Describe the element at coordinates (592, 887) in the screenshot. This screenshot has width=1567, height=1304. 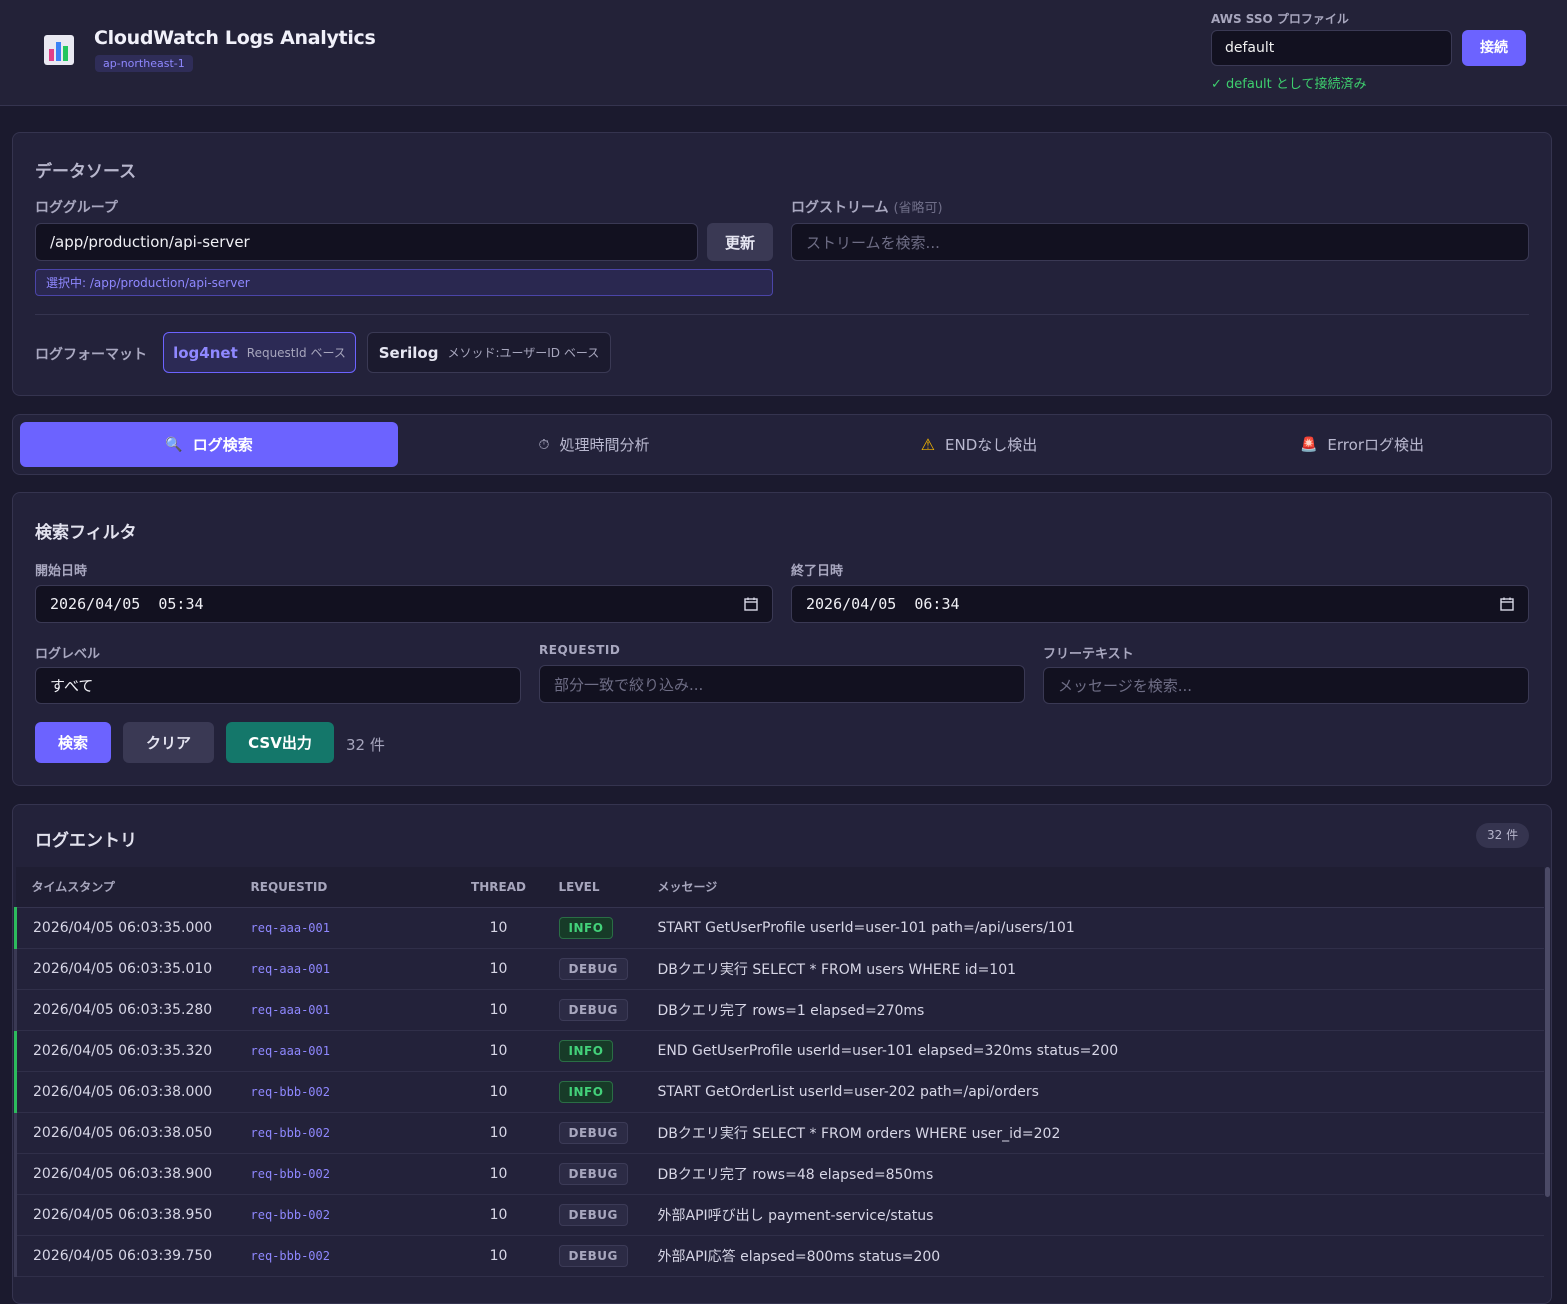
I see `column-header-level: LEVEL` at that location.